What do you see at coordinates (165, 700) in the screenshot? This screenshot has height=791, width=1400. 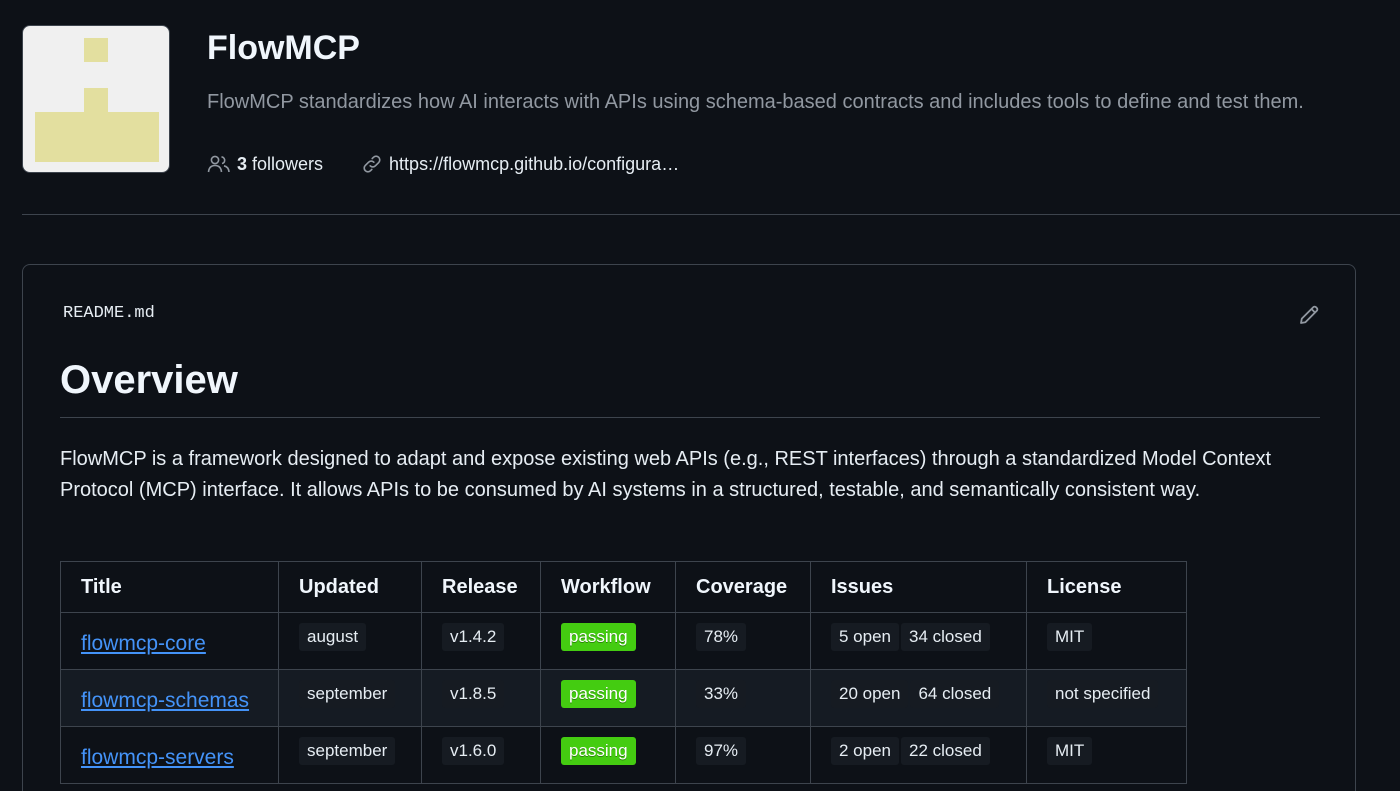 I see `repo-link: flowmcp-schemas` at bounding box center [165, 700].